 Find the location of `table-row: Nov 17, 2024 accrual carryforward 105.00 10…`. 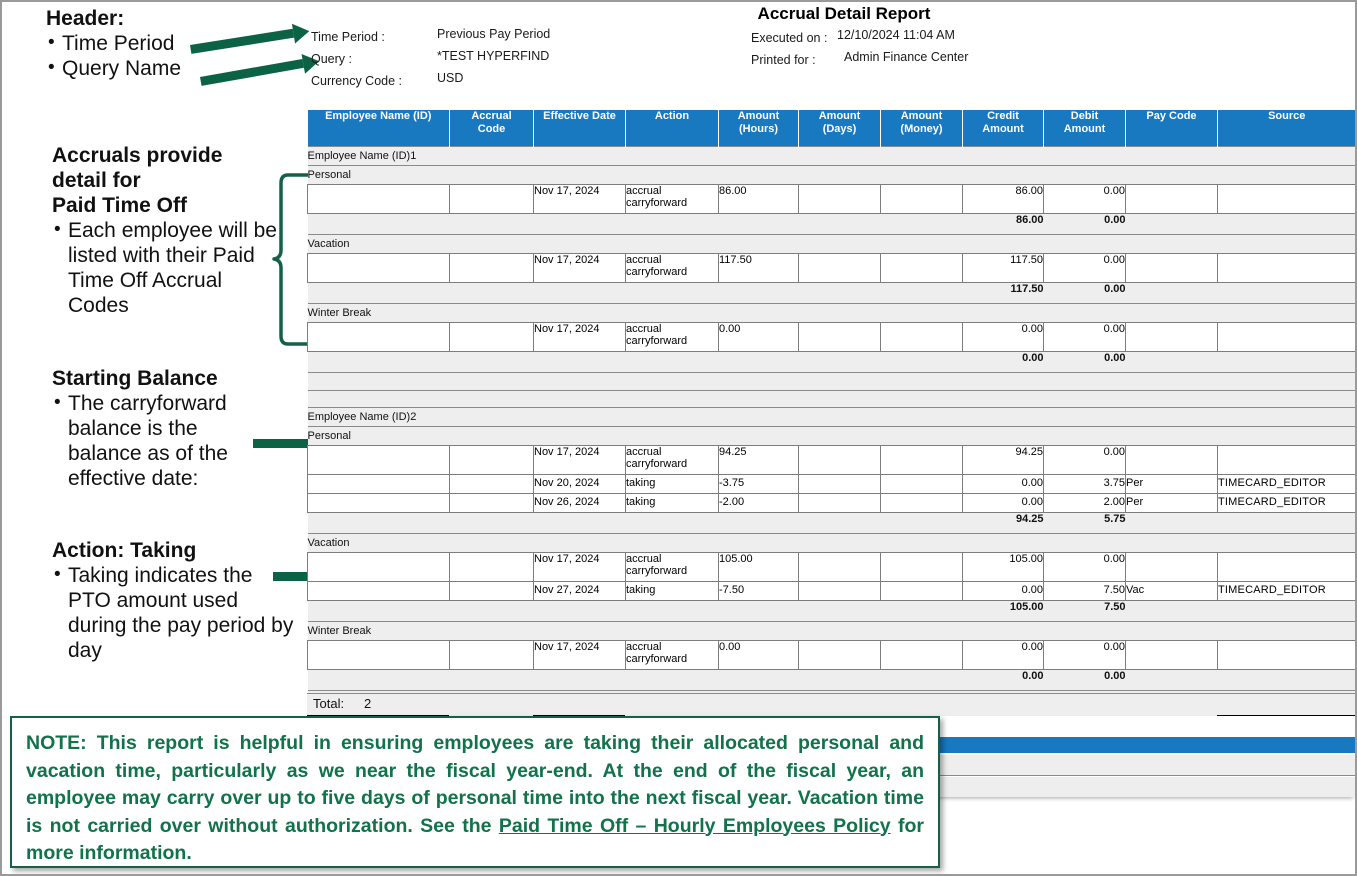

table-row: Nov 17, 2024 accrual carryforward 105.00 10… is located at coordinates (831, 567).